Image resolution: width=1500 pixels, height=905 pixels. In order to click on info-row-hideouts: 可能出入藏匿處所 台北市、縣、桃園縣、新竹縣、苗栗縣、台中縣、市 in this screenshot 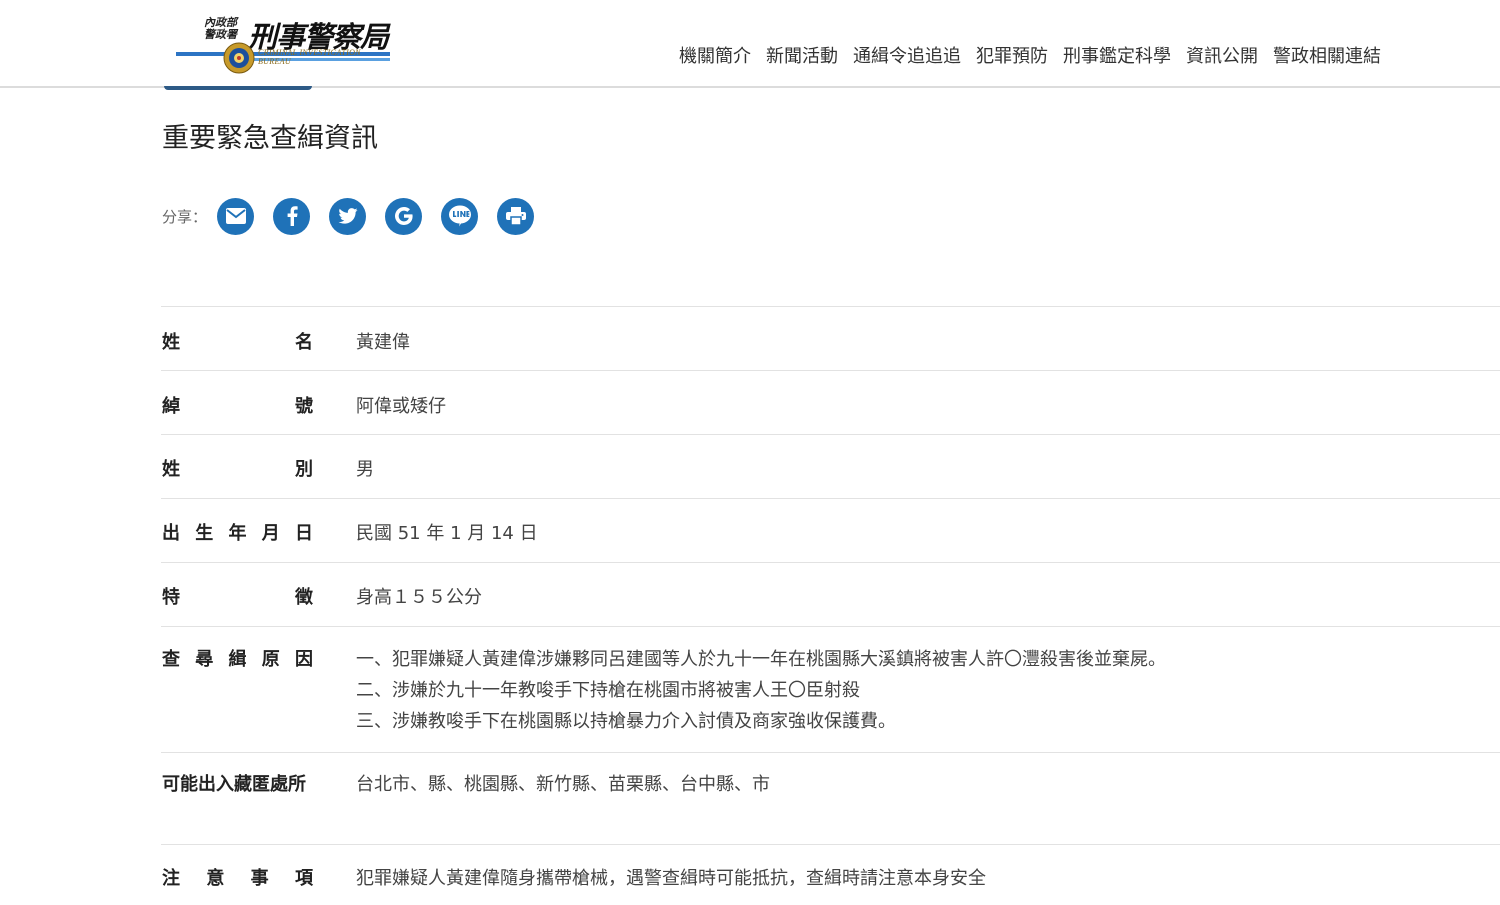, I will do `click(830, 799)`.